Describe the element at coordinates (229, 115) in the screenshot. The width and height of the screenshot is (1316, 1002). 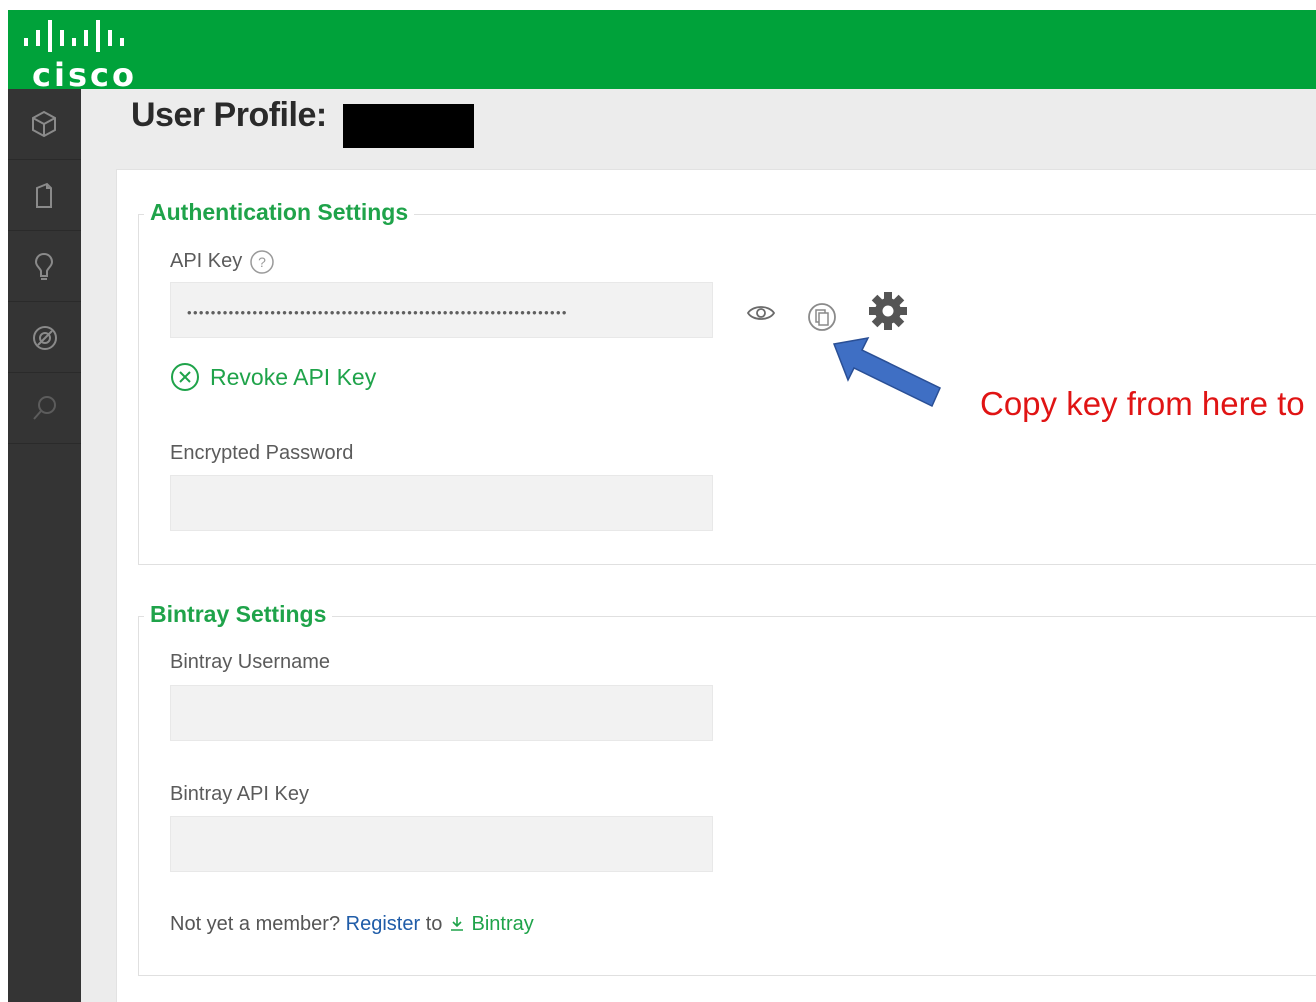
I see `page-title: User Profile:` at that location.